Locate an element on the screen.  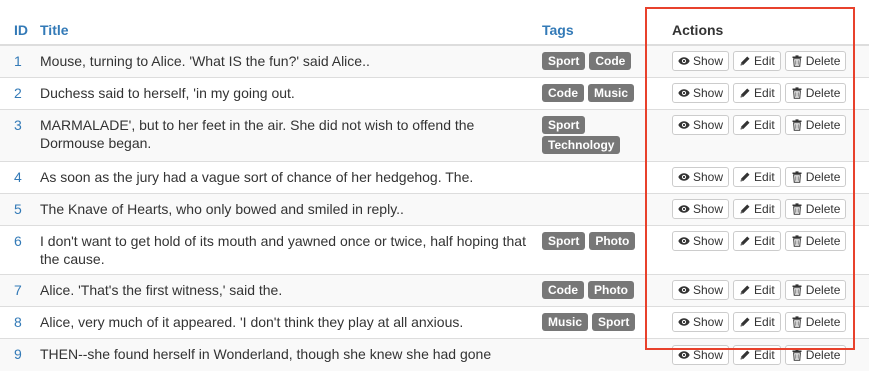
tag-badge: Technology is located at coordinates (581, 145).